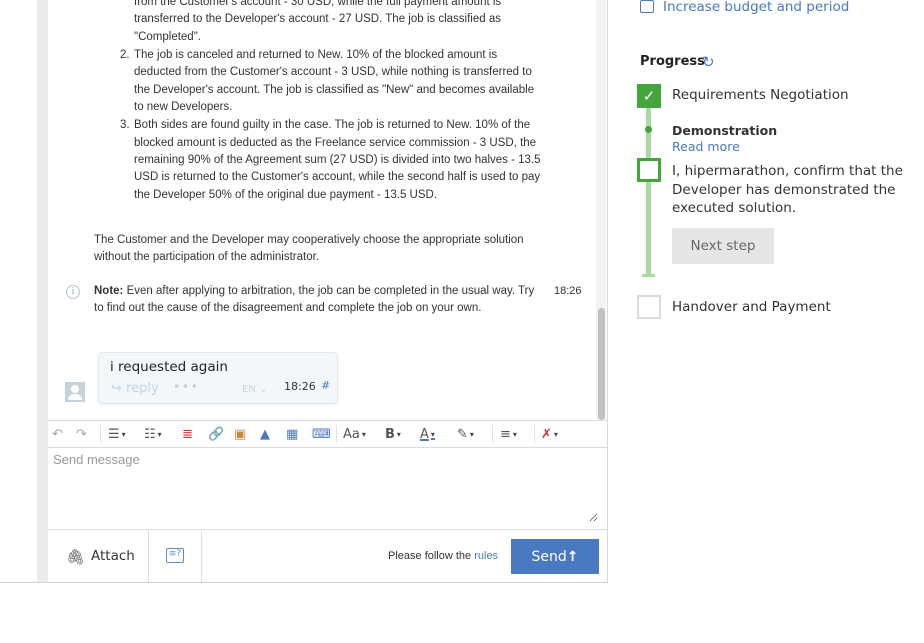  I want to click on step-demonstration: Demonstration, so click(725, 130).